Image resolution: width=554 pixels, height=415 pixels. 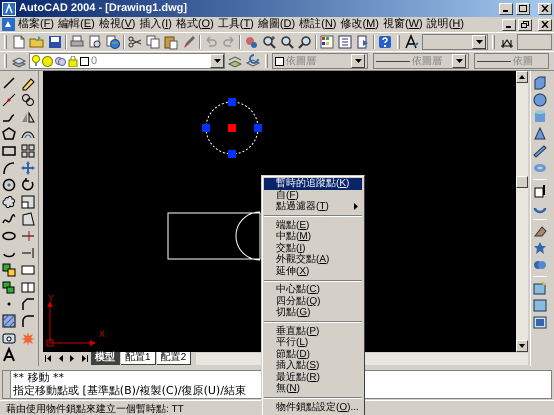 What do you see at coordinates (94, 61) in the screenshot?
I see `layer-name: 0` at bounding box center [94, 61].